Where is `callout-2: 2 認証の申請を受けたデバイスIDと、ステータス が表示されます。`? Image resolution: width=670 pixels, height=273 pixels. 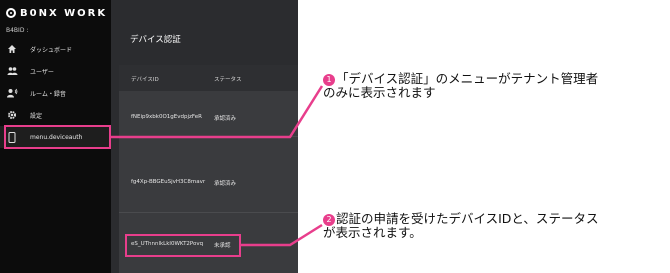 callout-2: 2 認証の申請を受けたデバイスIDと、ステータス が表示されます。 is located at coordinates (460, 226).